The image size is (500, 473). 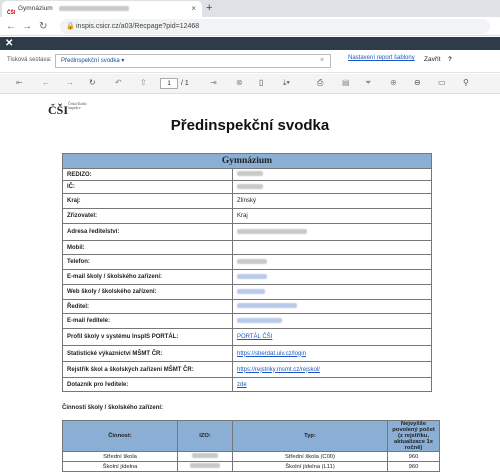 What do you see at coordinates (93, 8) in the screenshot?
I see `tab-title-redacted` at bounding box center [93, 8].